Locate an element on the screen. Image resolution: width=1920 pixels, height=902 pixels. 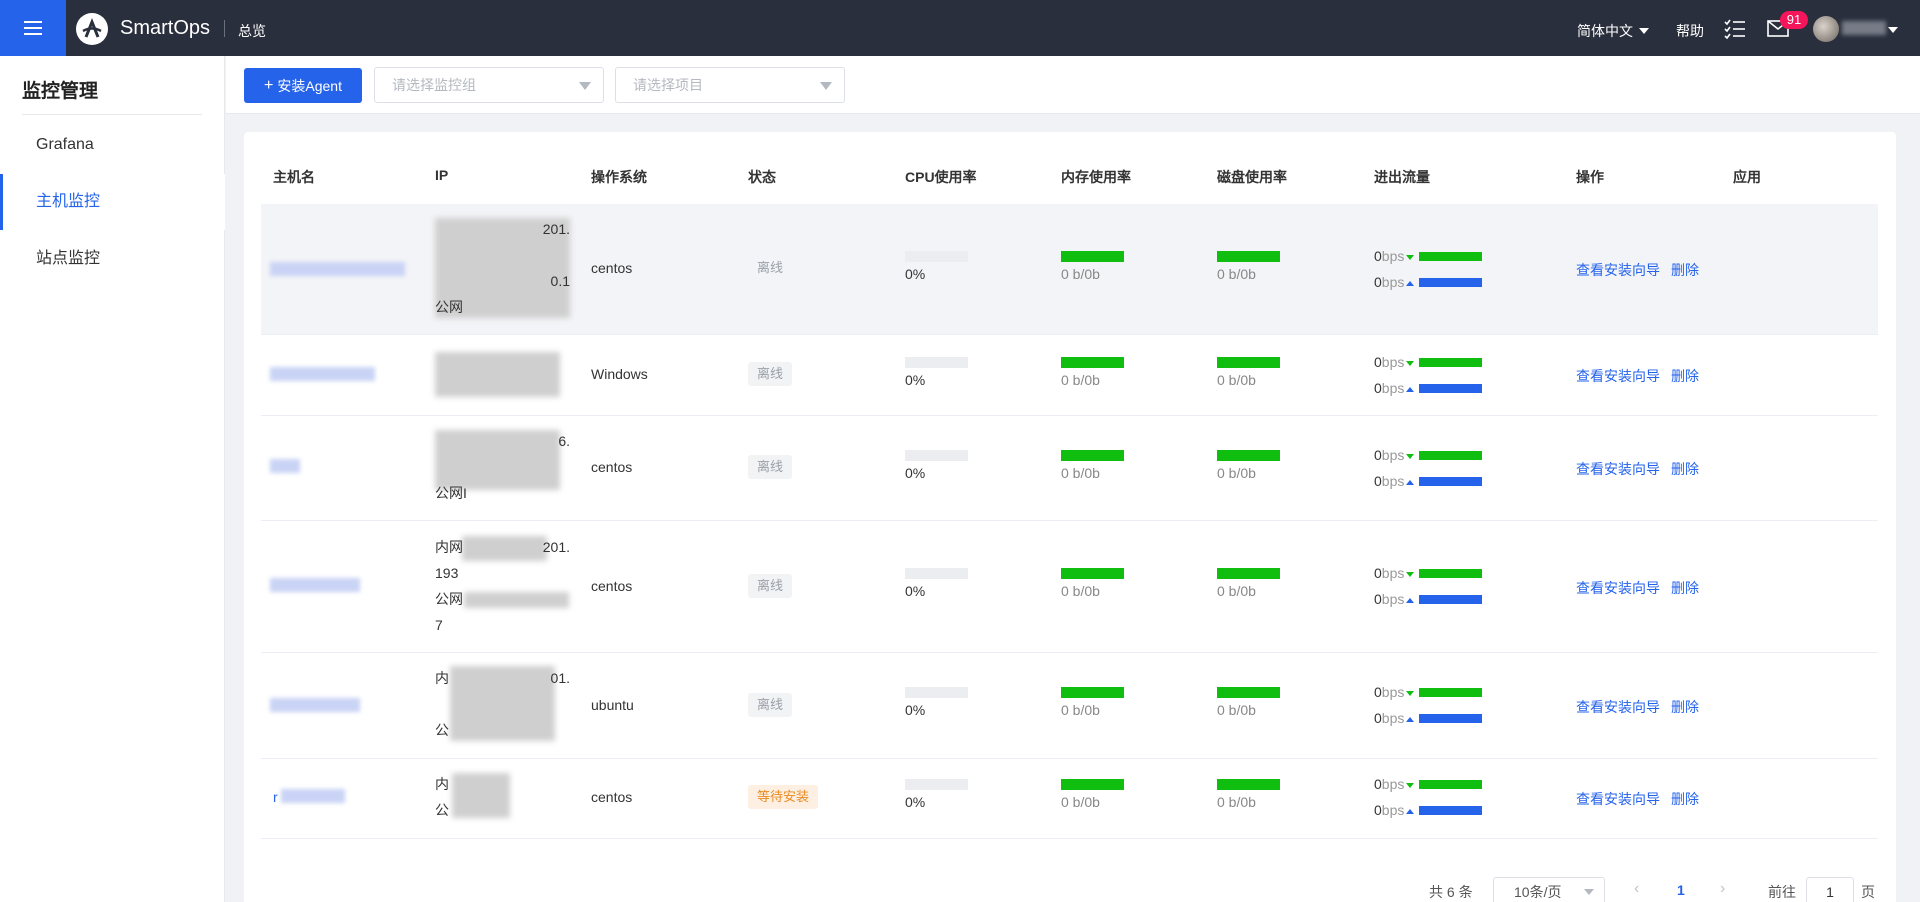
sidebar-item-host-monitor: 主机监控 is located at coordinates (112, 202).